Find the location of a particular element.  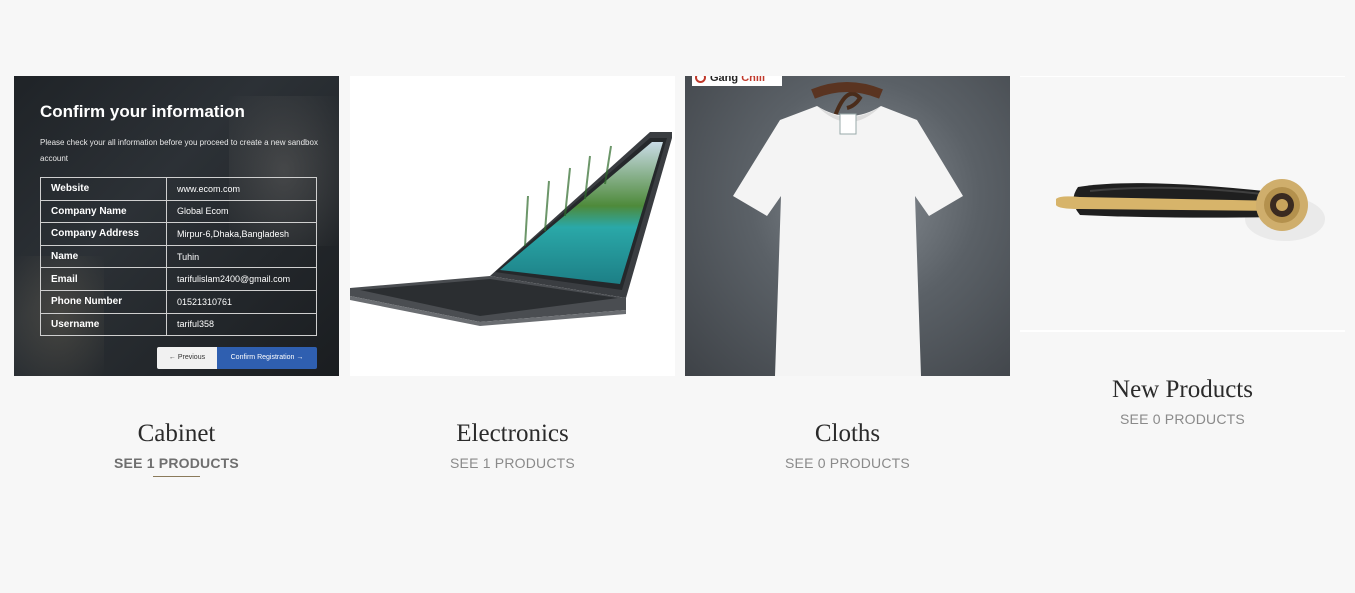

table-row: Website www.ecom.com is located at coordinates (178, 189).